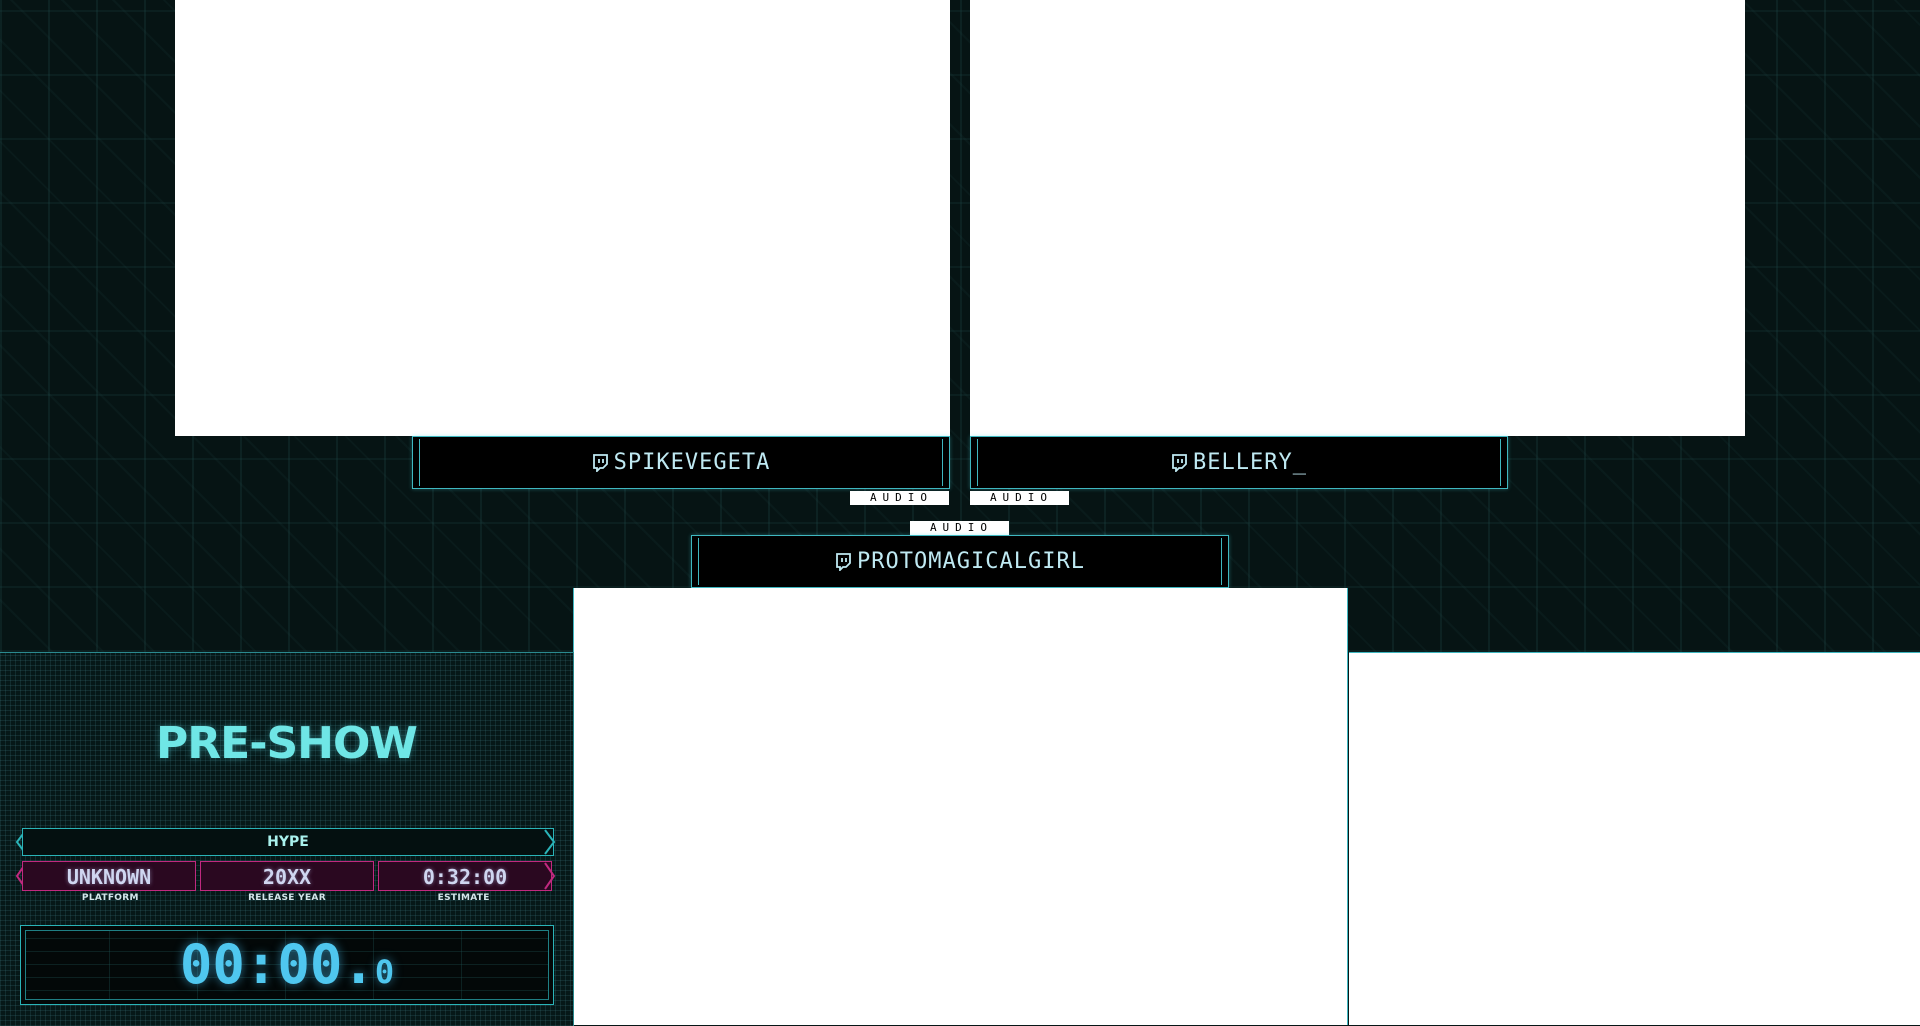 This screenshot has height=1026, width=1920. What do you see at coordinates (288, 842) in the screenshot?
I see `hype-bar: HYPE` at bounding box center [288, 842].